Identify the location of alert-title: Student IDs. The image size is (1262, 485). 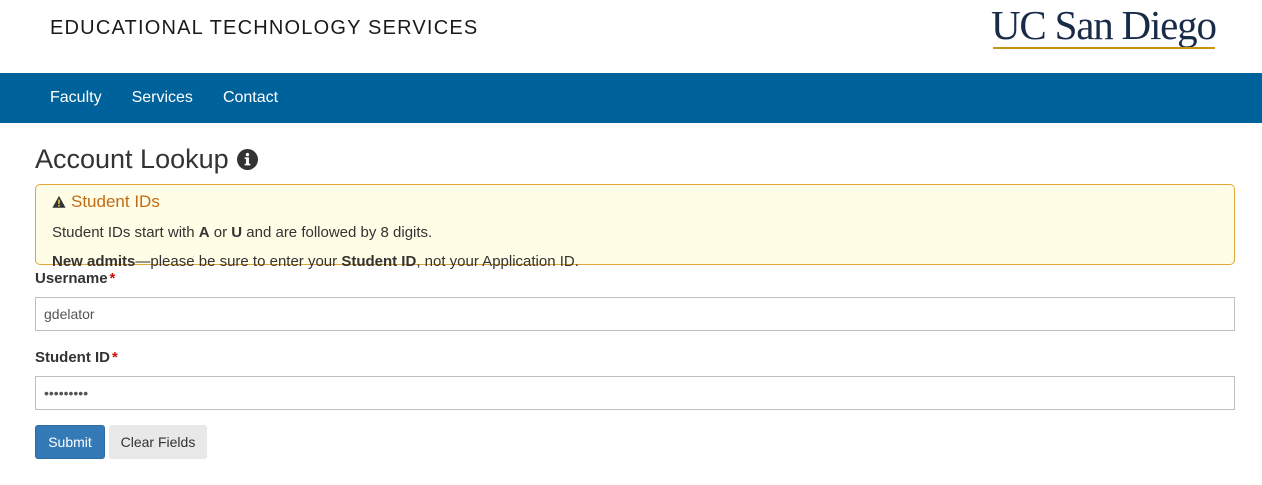
(635, 202).